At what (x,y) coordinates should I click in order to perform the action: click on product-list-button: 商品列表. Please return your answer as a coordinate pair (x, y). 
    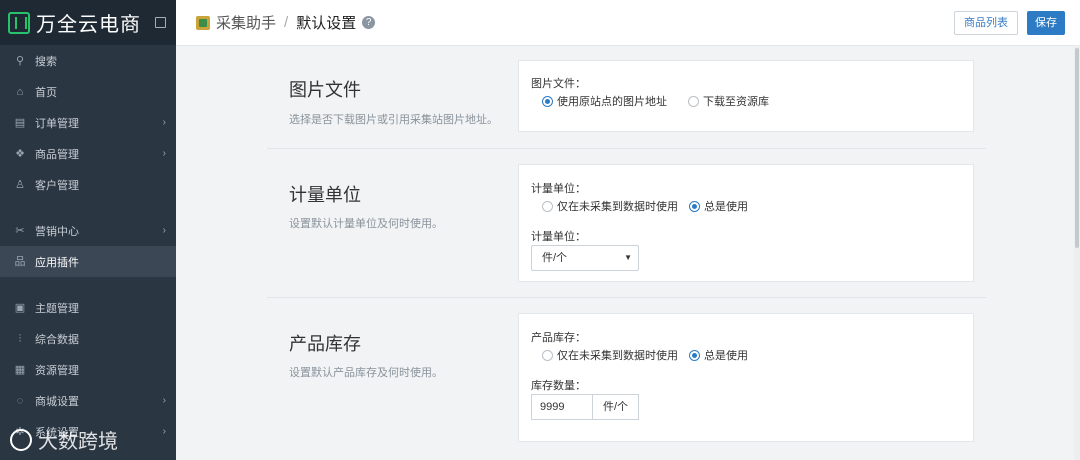
    Looking at the image, I should click on (986, 23).